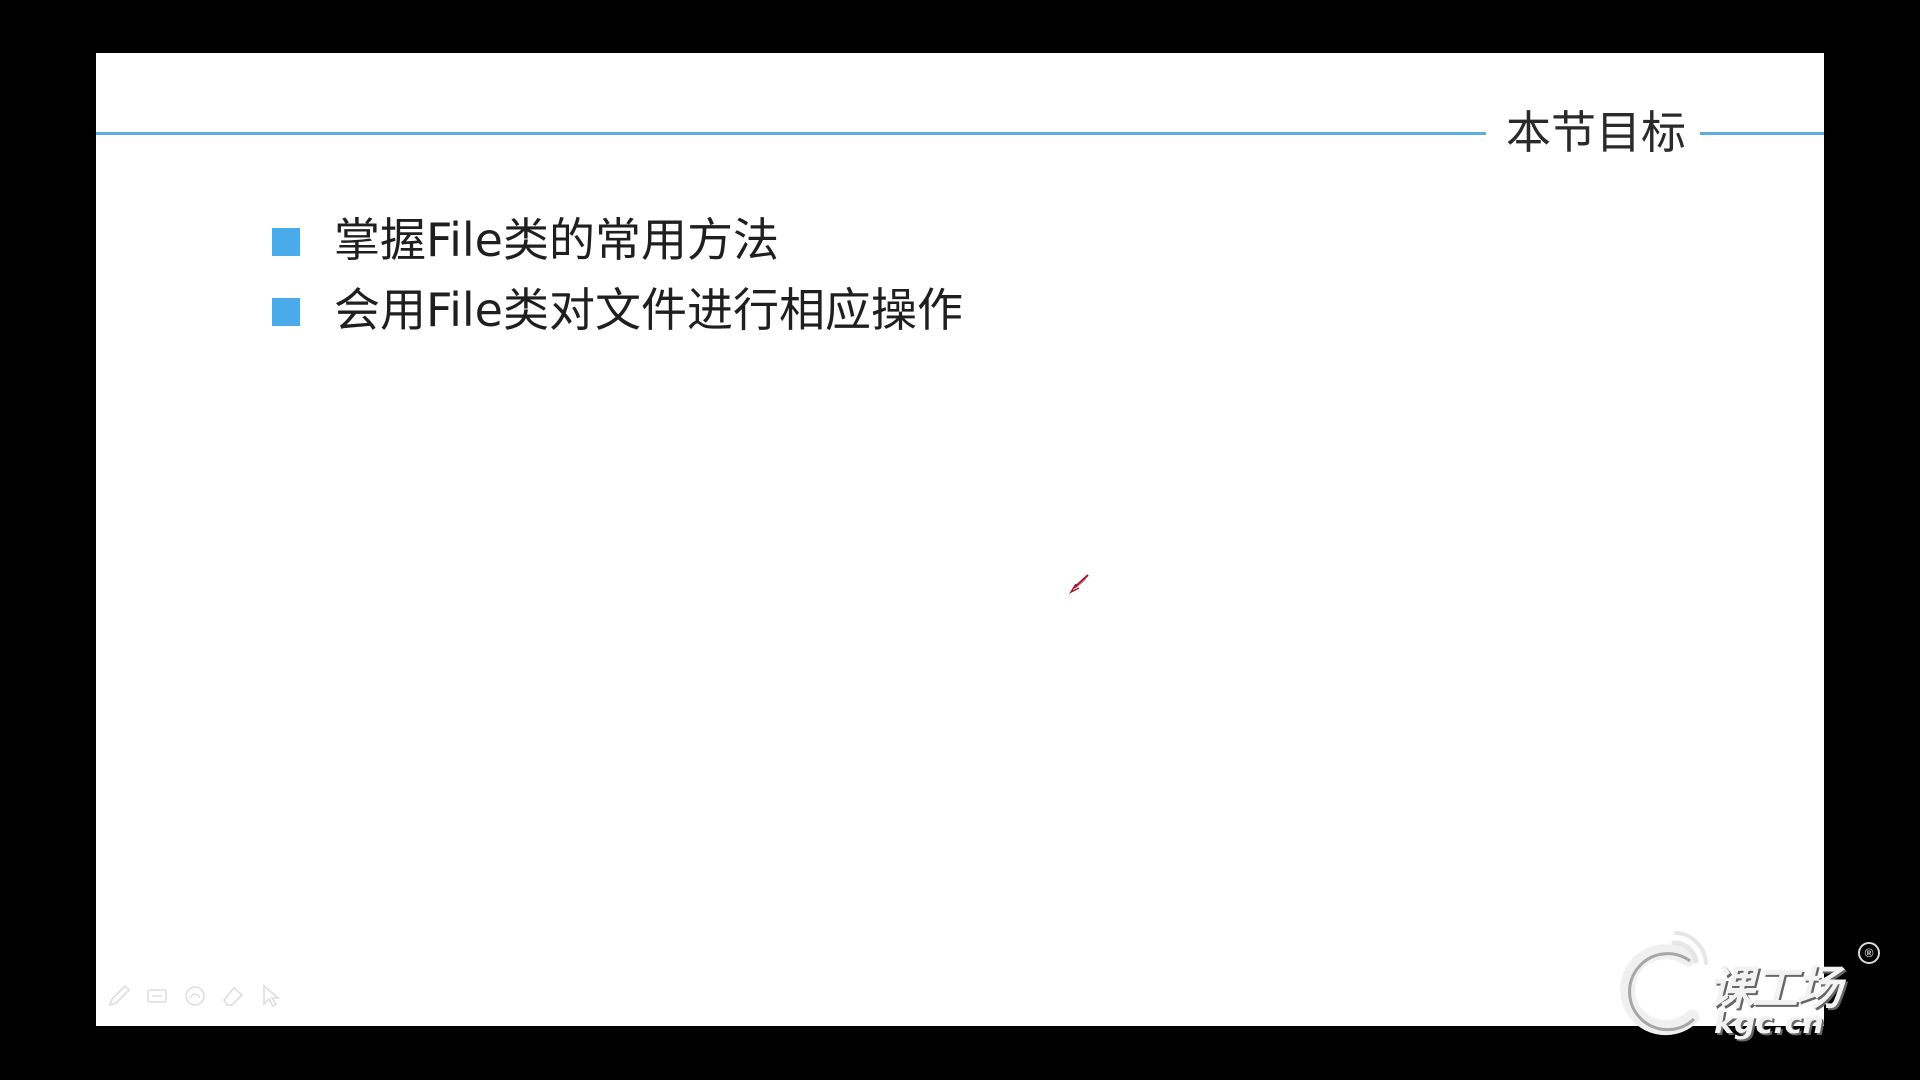  I want to click on pen-cursor-icon, so click(1078, 584).